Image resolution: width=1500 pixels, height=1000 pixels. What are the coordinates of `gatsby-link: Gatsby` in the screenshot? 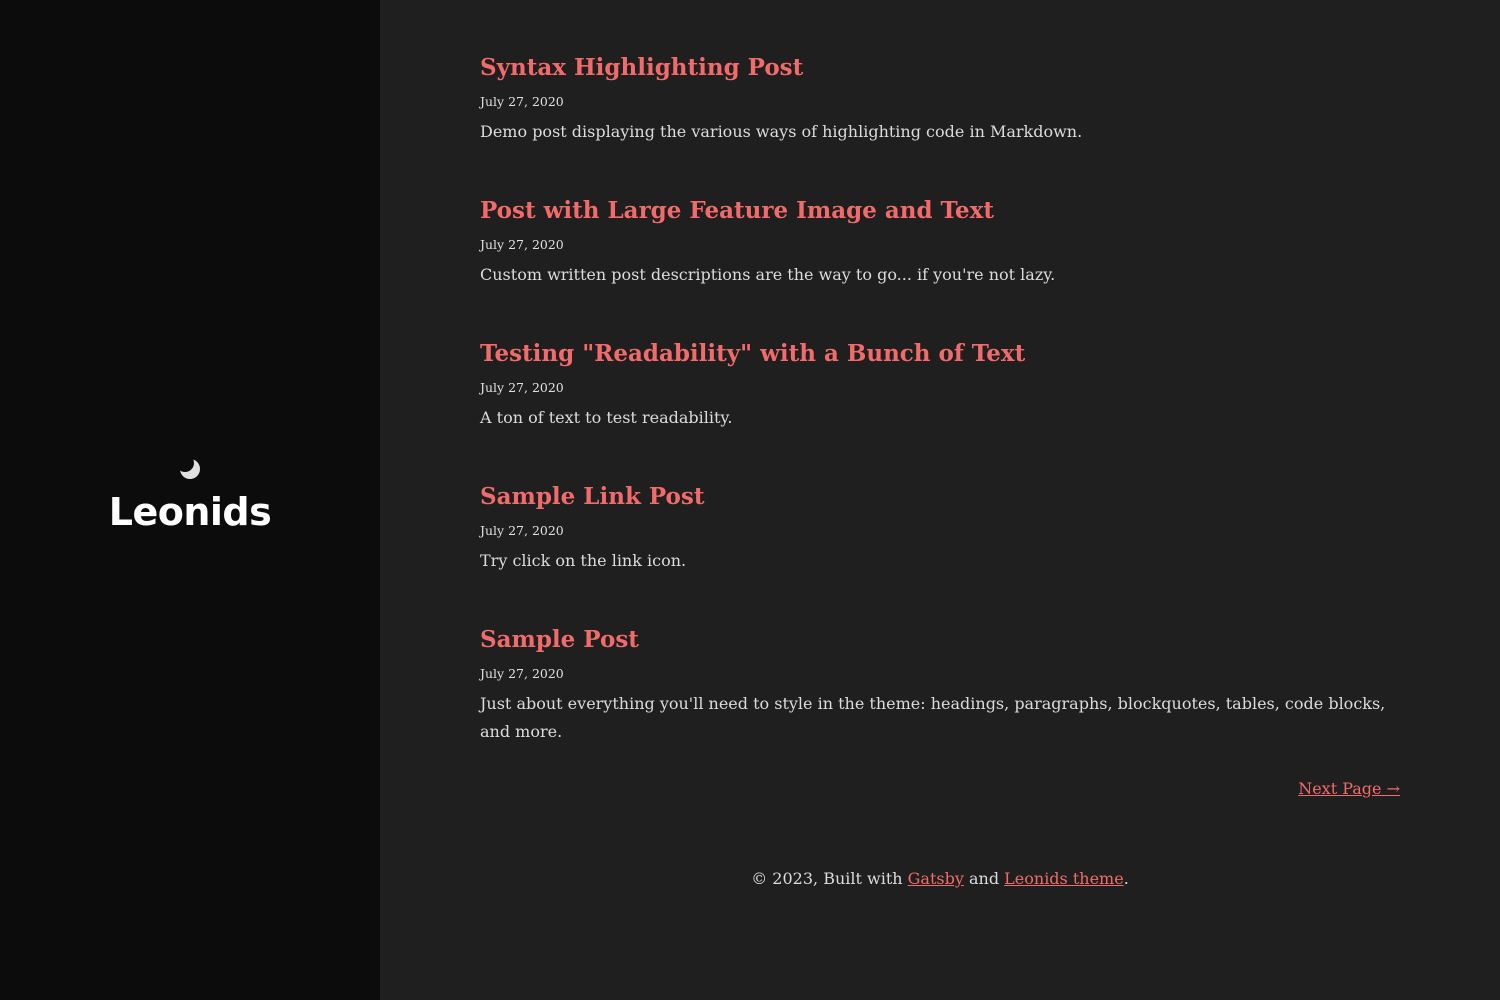 It's located at (936, 878).